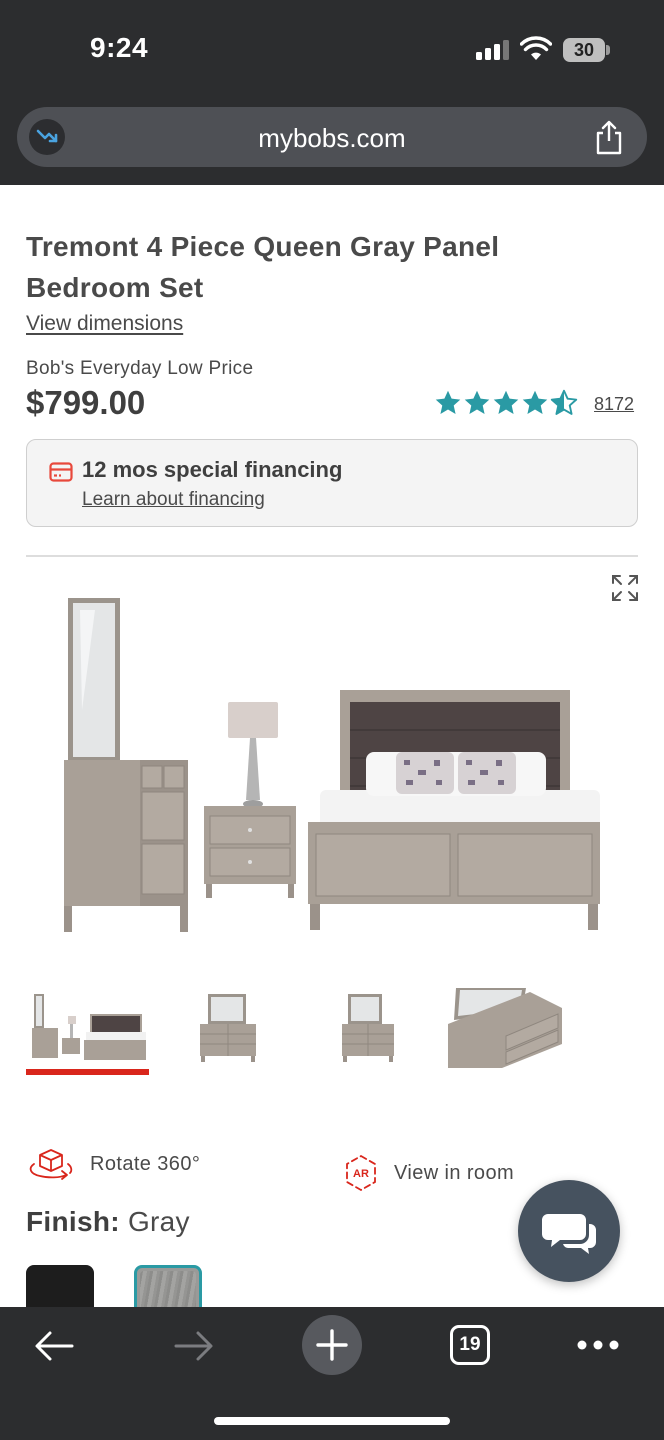 This screenshot has width=664, height=1440. I want to click on plus-icon, so click(332, 1345).